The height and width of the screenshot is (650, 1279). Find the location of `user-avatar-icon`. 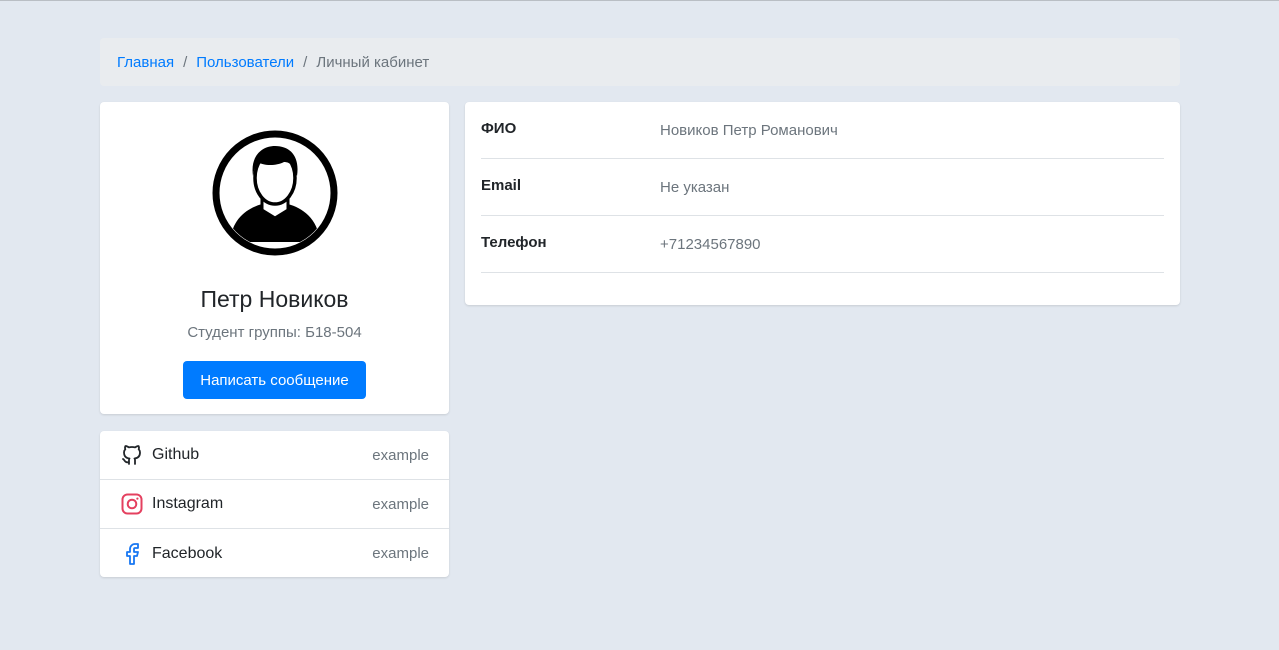

user-avatar-icon is located at coordinates (275, 193).